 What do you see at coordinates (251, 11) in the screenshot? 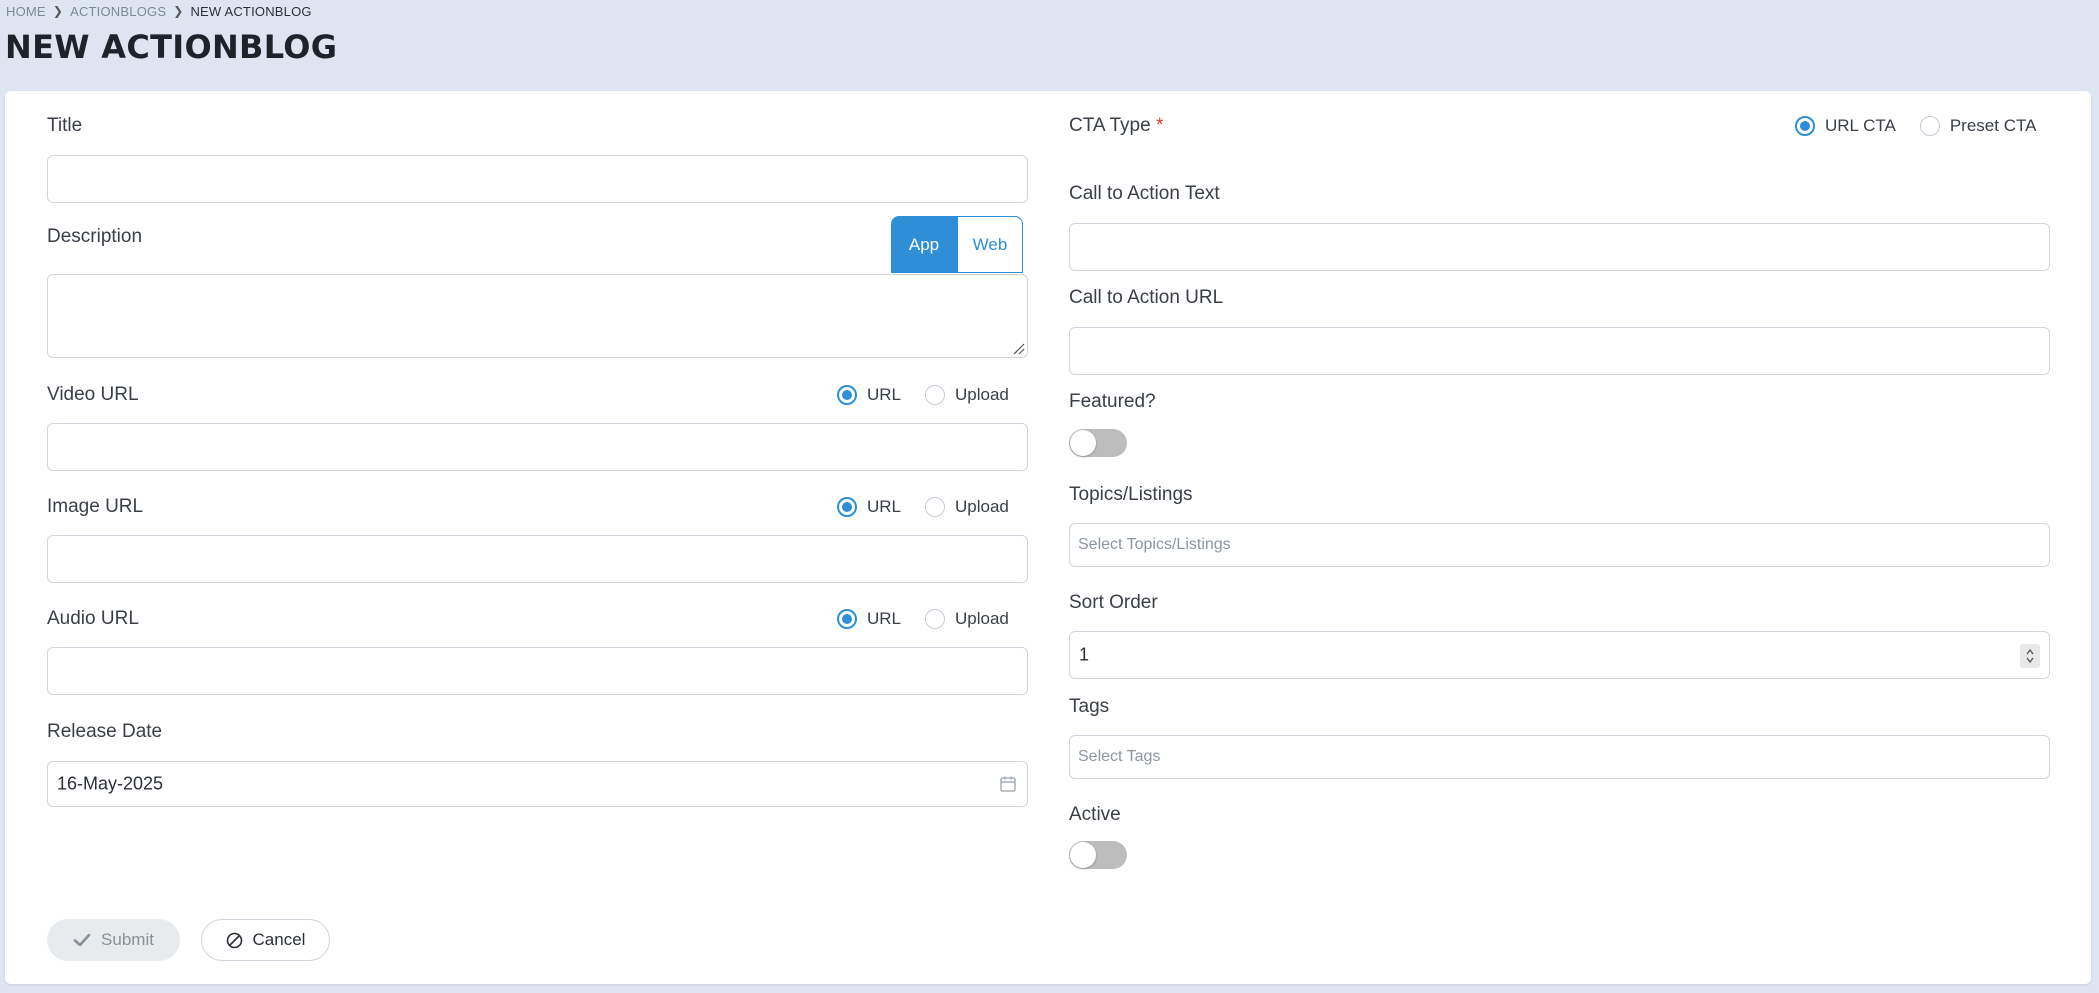
I see `breadcrumb-current: NEW ACTIONBLOG` at bounding box center [251, 11].